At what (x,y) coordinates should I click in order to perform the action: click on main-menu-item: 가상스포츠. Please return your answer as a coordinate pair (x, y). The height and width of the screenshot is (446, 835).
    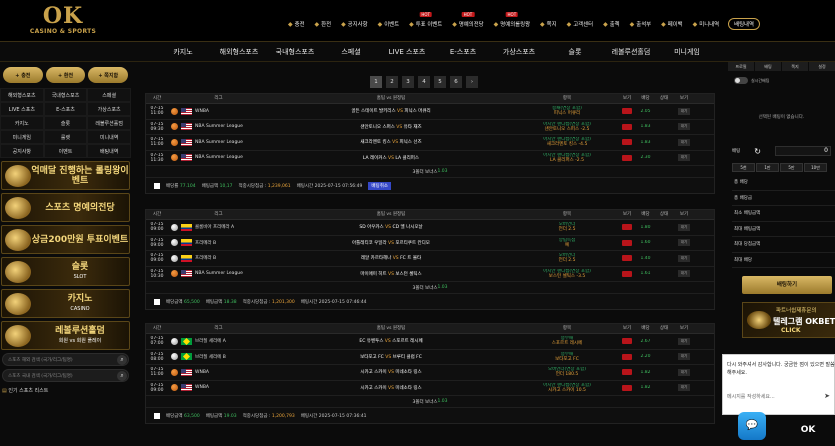
    Looking at the image, I should click on (519, 52).